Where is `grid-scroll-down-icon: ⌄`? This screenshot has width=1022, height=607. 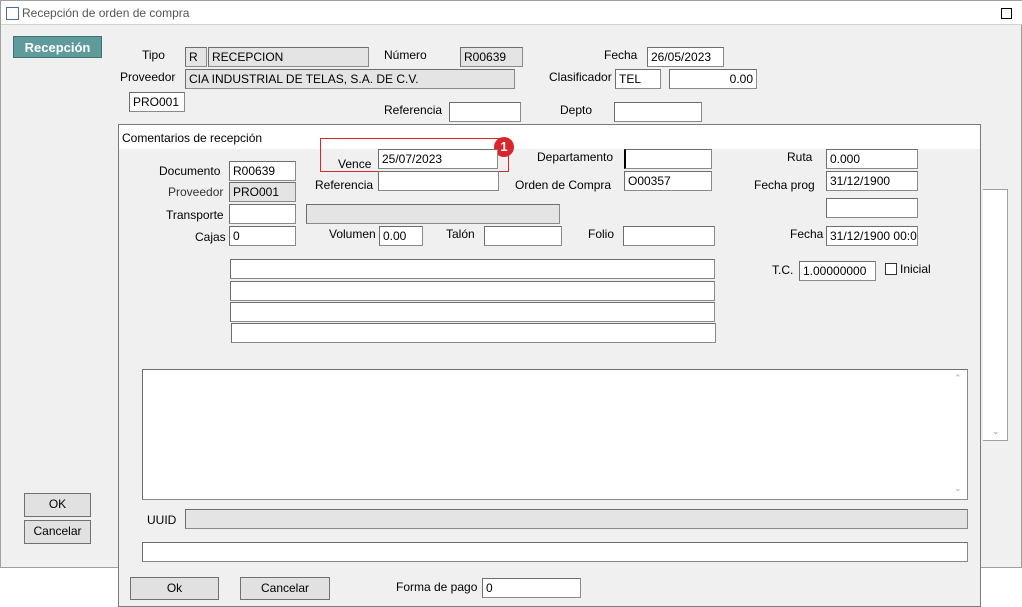
grid-scroll-down-icon: ⌄ is located at coordinates (996, 431).